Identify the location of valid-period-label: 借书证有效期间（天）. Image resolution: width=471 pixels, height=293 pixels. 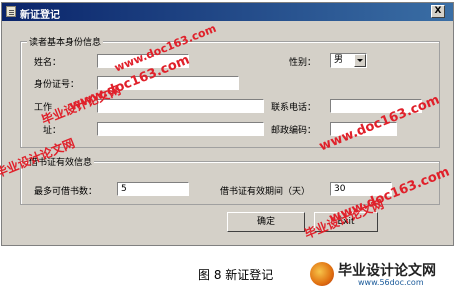
(265, 192).